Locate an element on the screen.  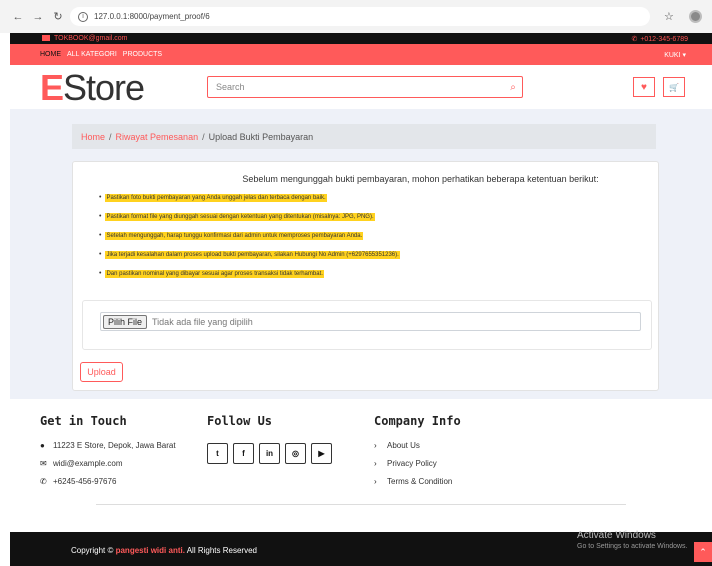
search-input: Search is located at coordinates (356, 87).